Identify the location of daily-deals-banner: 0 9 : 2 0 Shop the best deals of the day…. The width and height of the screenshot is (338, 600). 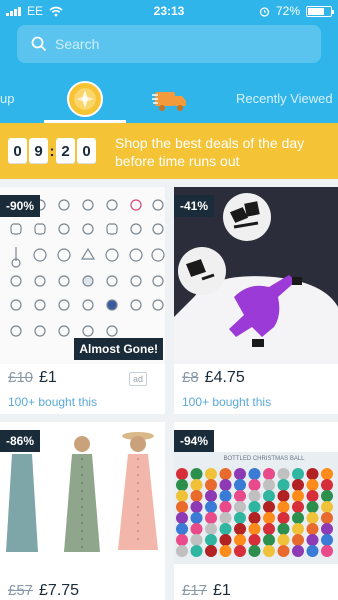
(169, 151).